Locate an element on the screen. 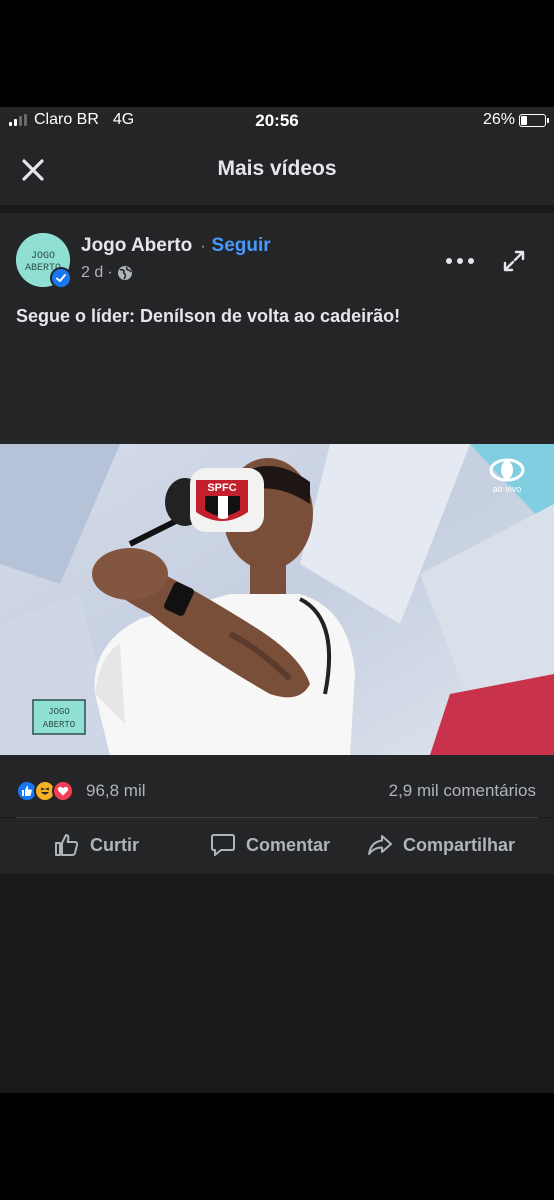  reactions-summary: 96,8 mil 2,9 mil comentários is located at coordinates (277, 792).